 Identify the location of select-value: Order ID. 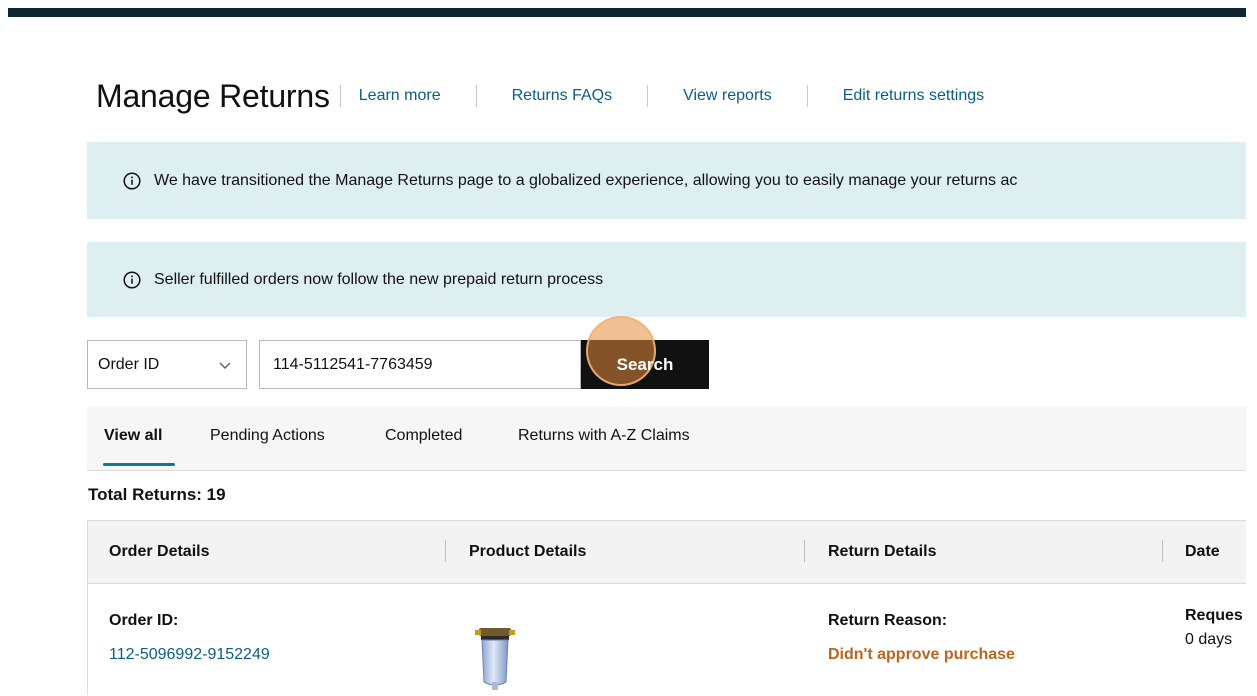
(129, 364).